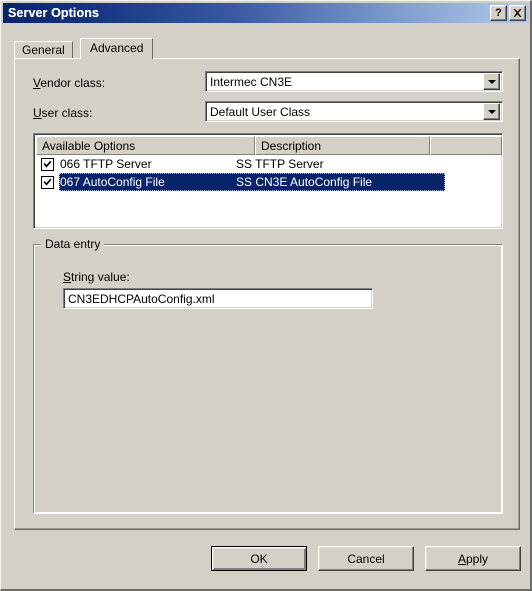 This screenshot has width=532, height=591. What do you see at coordinates (141, 298) in the screenshot?
I see `string-value-text: CN3EDHCPAutoConfig.xml` at bounding box center [141, 298].